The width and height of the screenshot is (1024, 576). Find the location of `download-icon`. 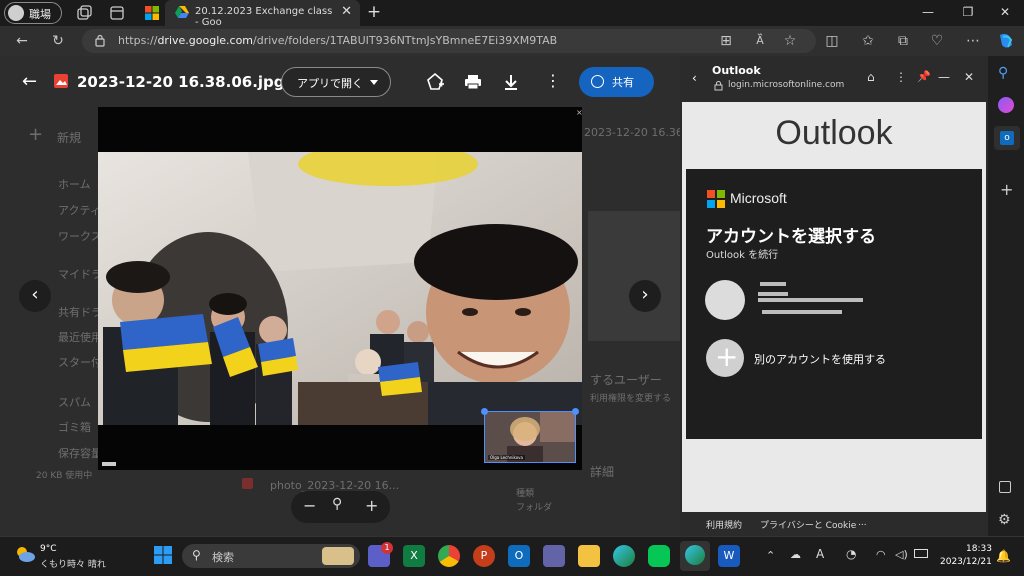

download-icon is located at coordinates (511, 82).